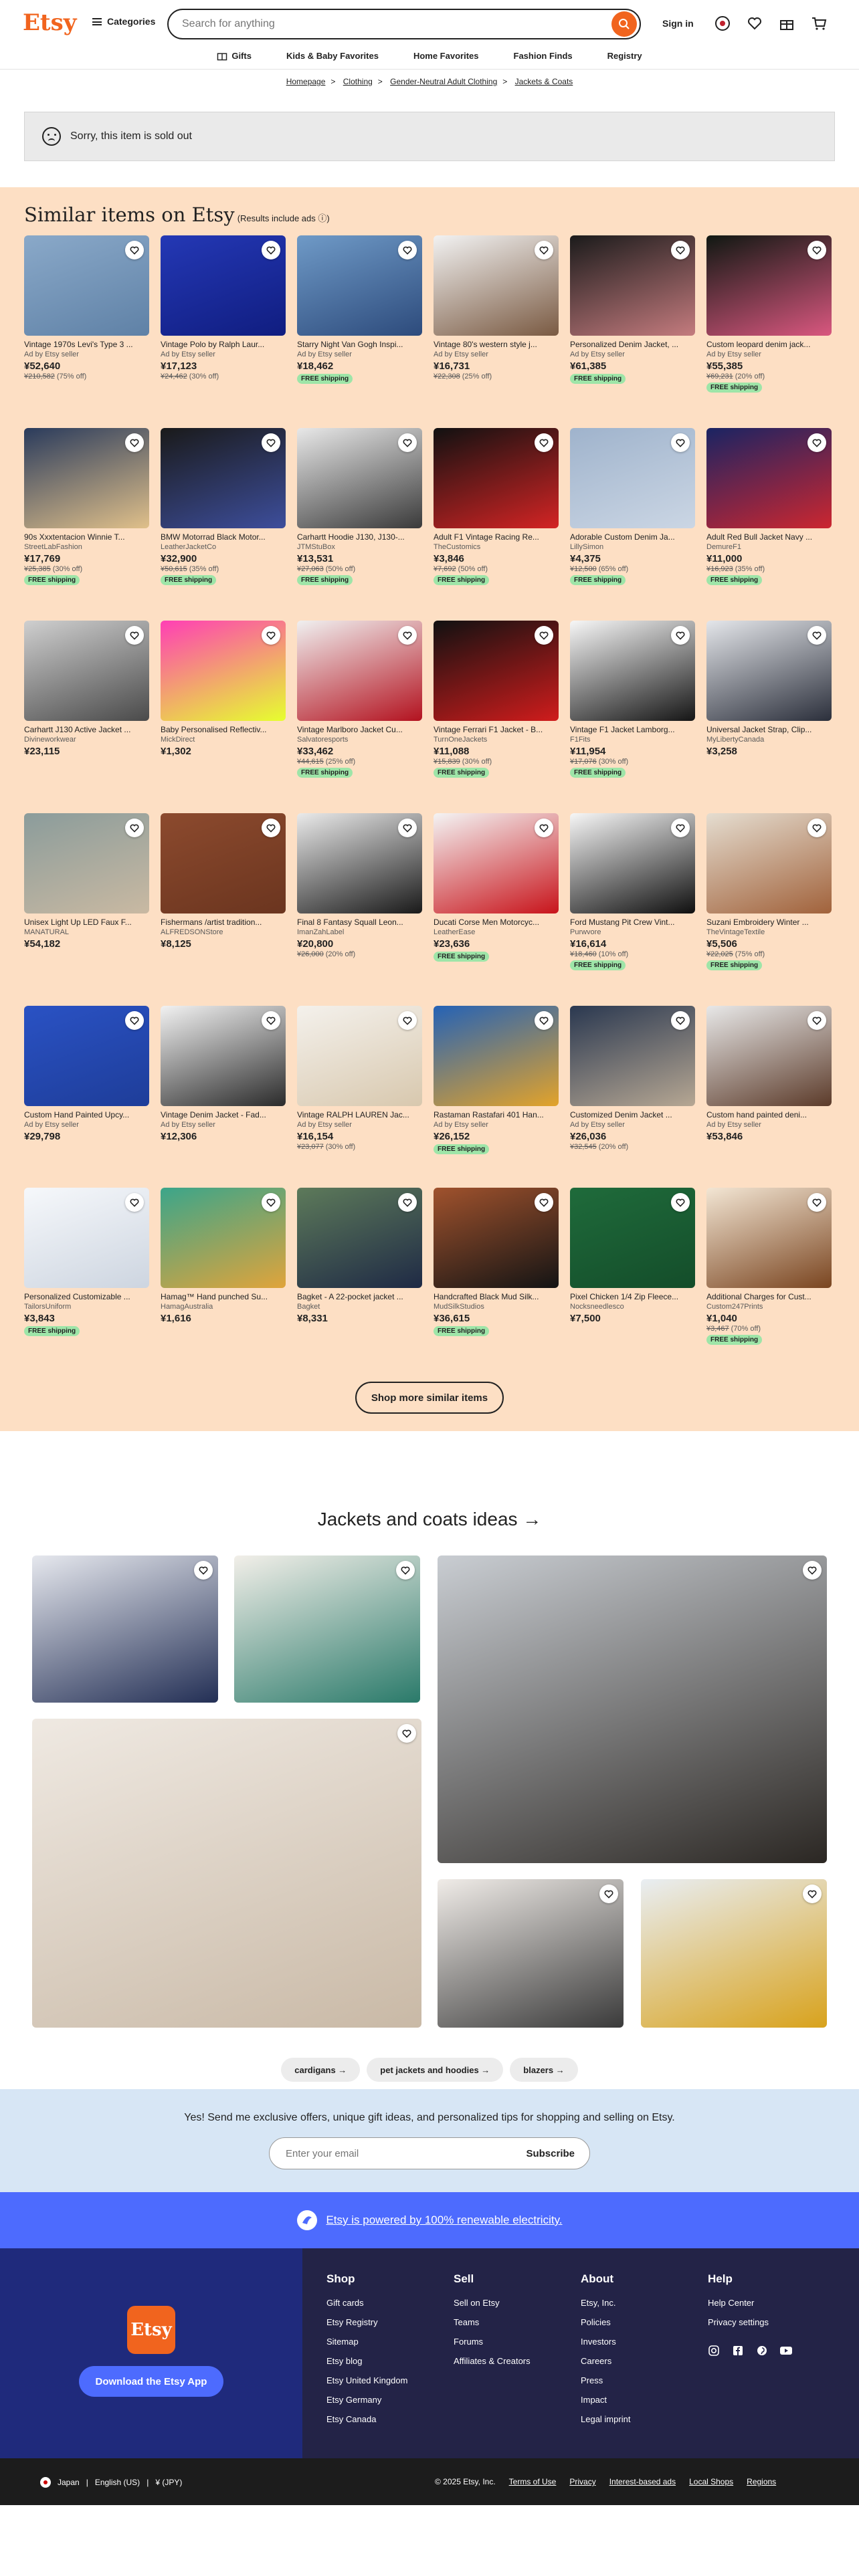  I want to click on search-button, so click(624, 24).